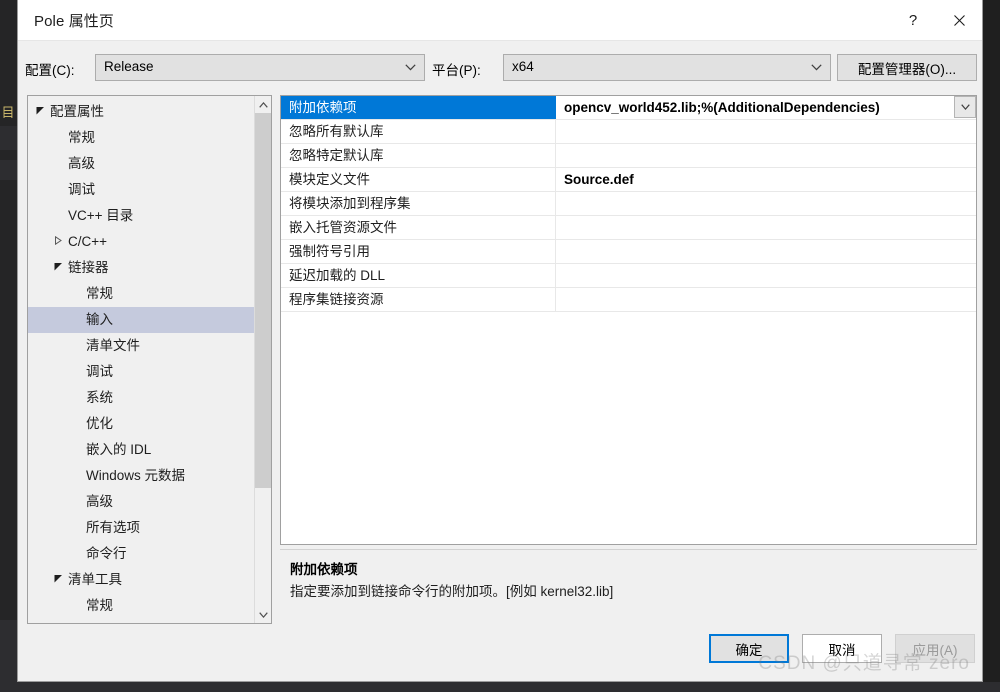 This screenshot has width=1000, height=692. What do you see at coordinates (99, 397) in the screenshot?
I see `tree-item-label: 系统` at bounding box center [99, 397].